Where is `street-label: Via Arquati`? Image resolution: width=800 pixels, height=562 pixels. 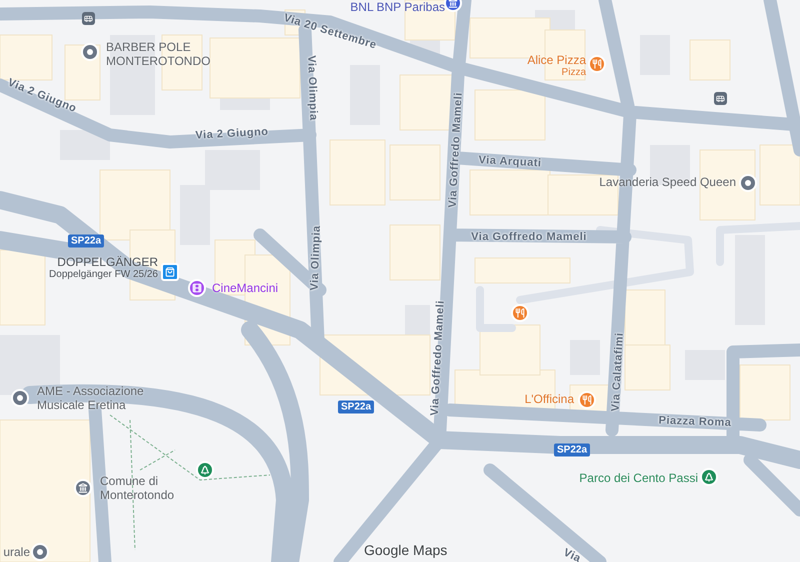 street-label: Via Arquati is located at coordinates (510, 162).